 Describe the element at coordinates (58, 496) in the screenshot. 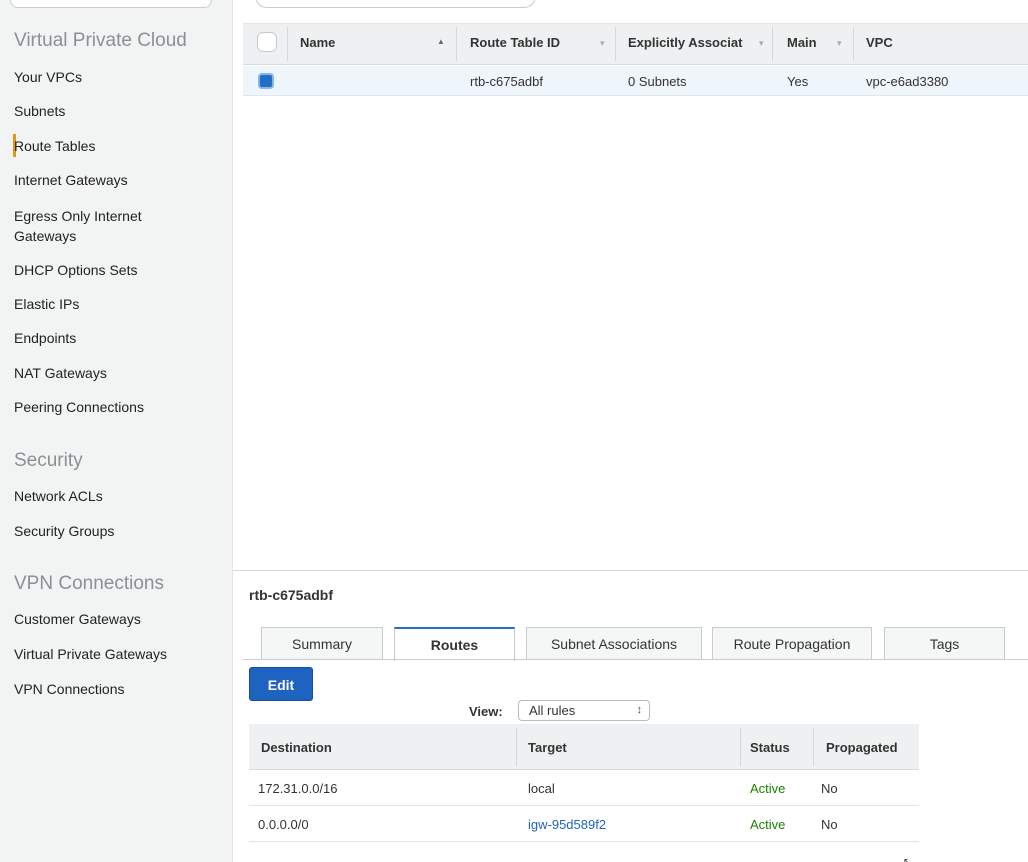

I see `nav-item-network-acls: Network ACLs` at that location.